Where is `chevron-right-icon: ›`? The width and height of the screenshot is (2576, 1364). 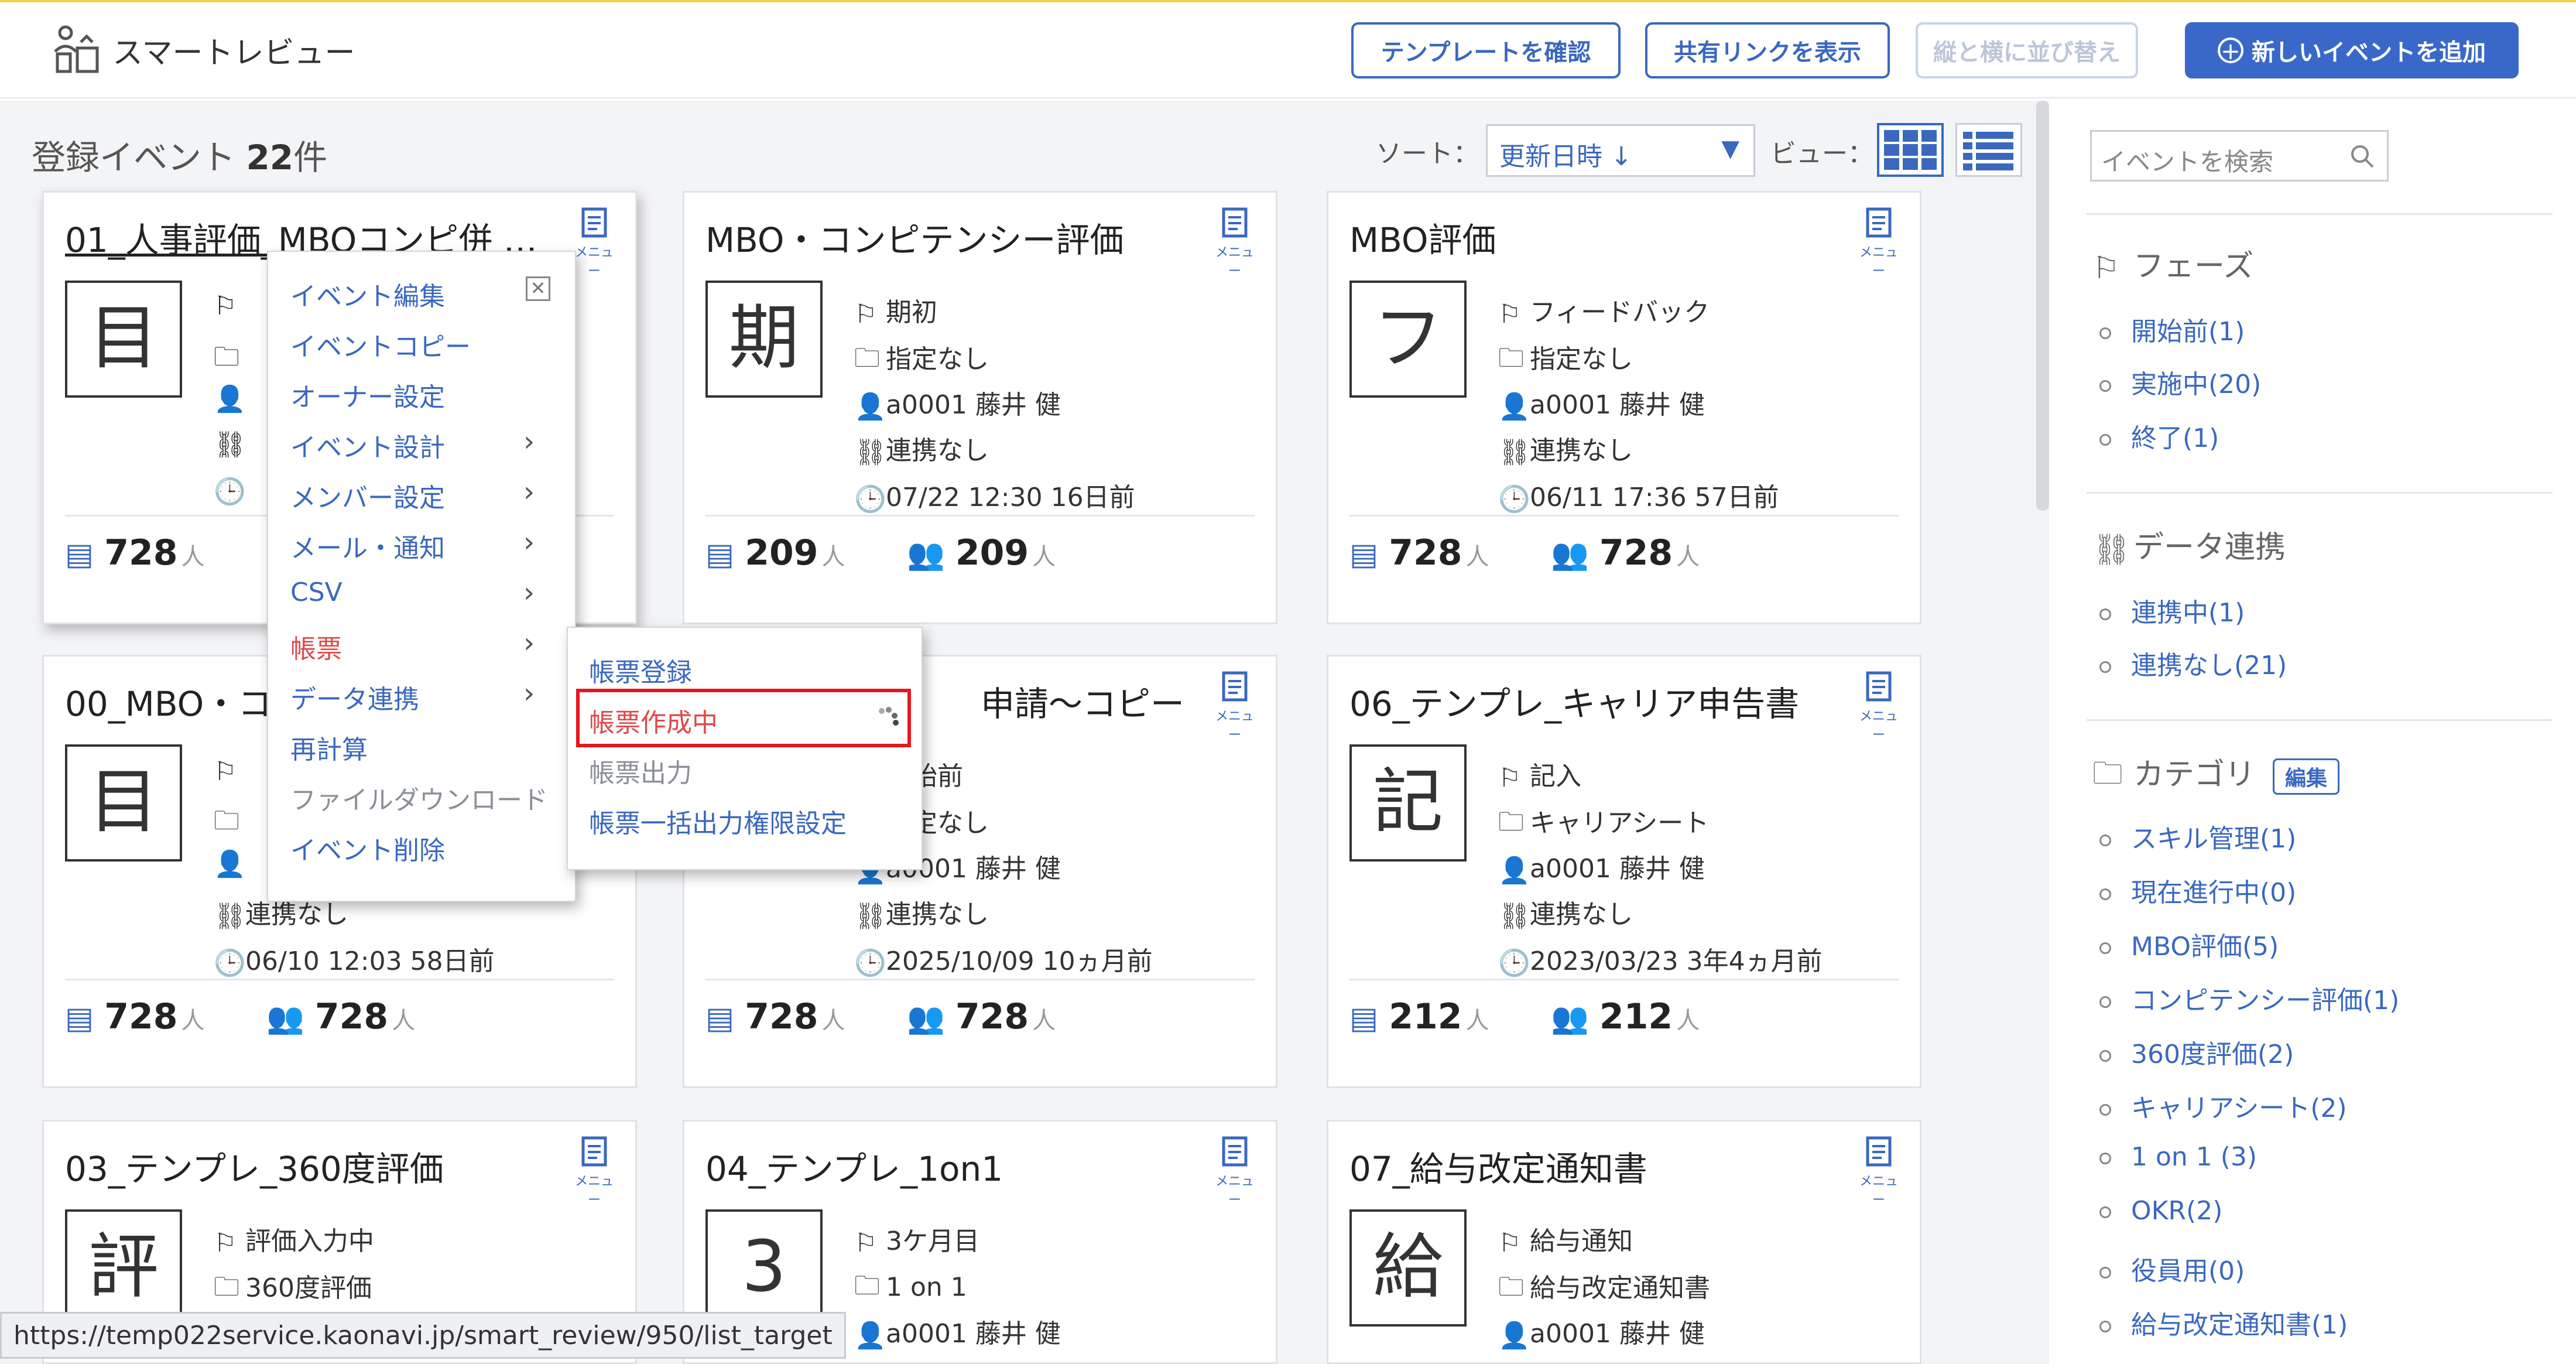
chevron-right-icon: › is located at coordinates (529, 693).